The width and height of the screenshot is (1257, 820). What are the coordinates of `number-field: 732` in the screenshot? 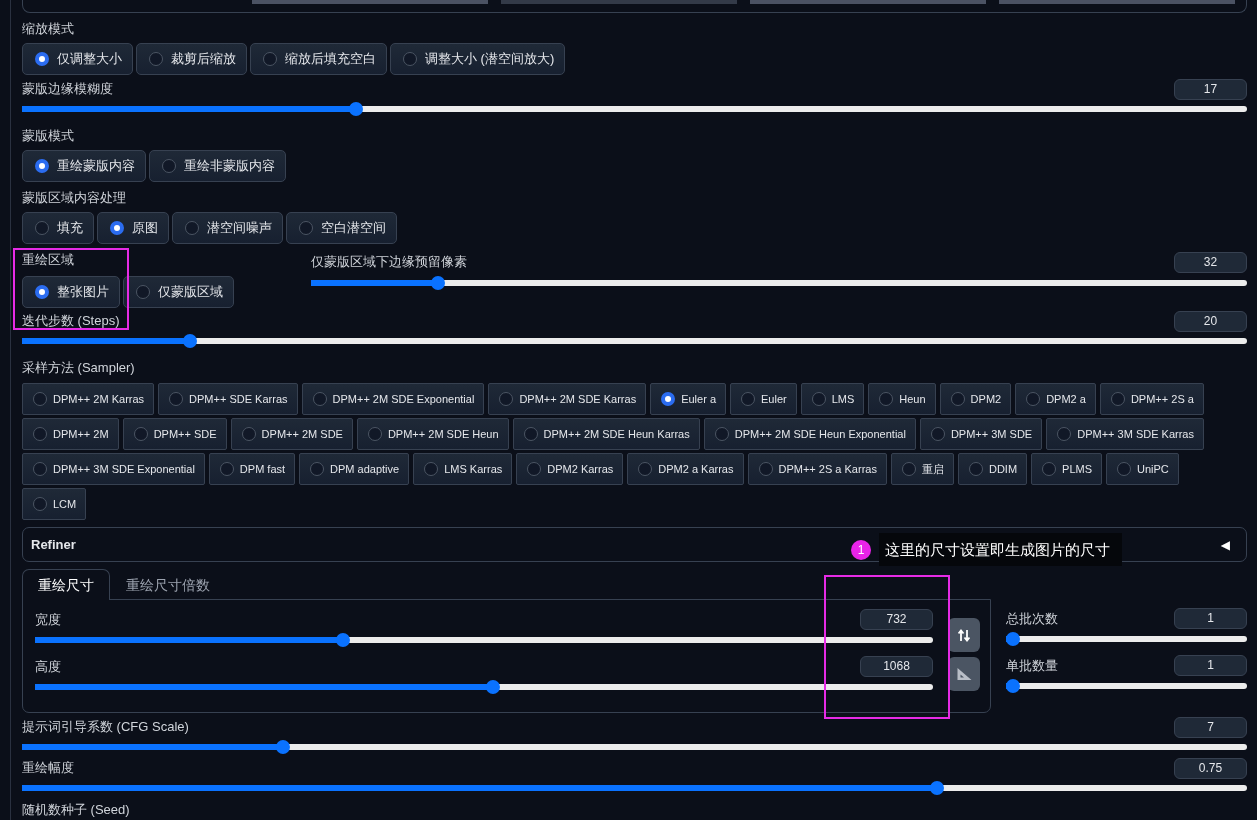 It's located at (896, 619).